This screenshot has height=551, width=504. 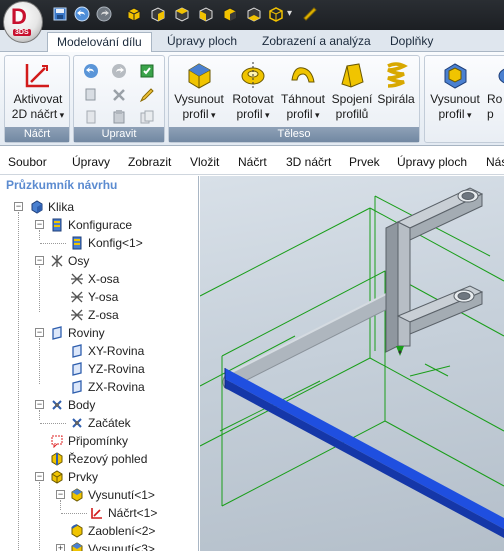 I want to click on revolve-profile-button: Rotovat profil ▾, so click(x=253, y=91).